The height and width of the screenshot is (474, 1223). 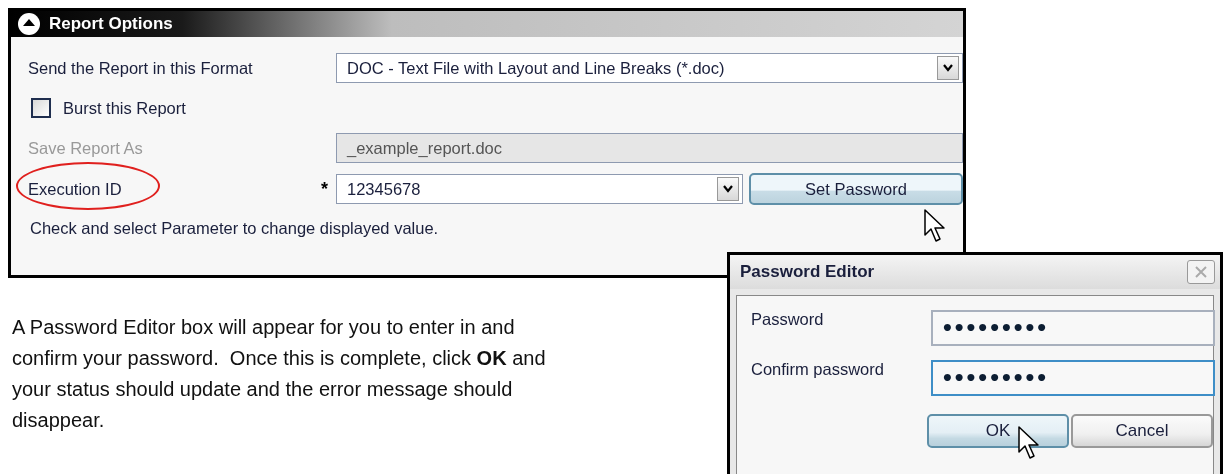 I want to click on dialog-button: Cancel, so click(x=1142, y=431).